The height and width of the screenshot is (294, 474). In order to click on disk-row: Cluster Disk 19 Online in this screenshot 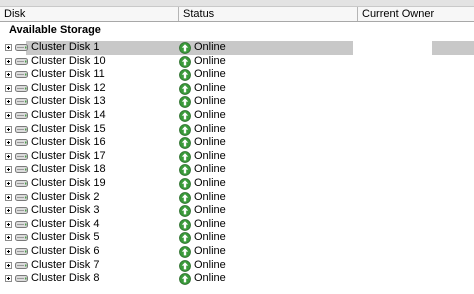, I will do `click(237, 184)`.